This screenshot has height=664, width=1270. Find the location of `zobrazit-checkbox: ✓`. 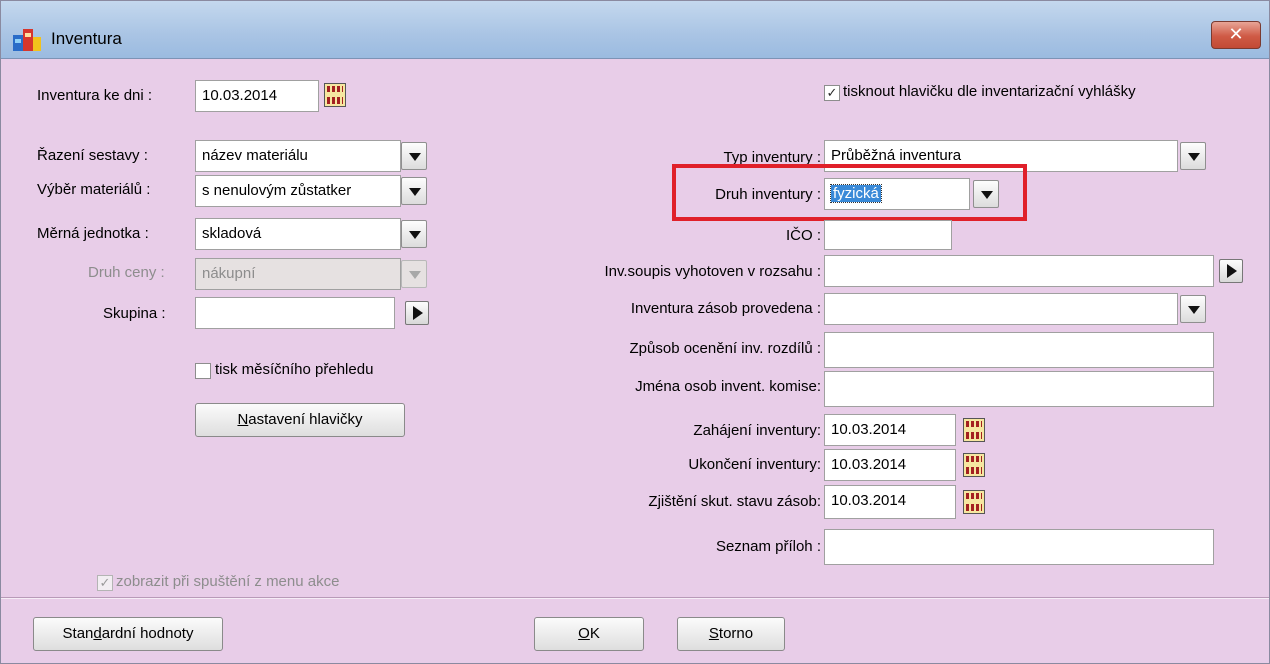

zobrazit-checkbox: ✓ is located at coordinates (105, 583).